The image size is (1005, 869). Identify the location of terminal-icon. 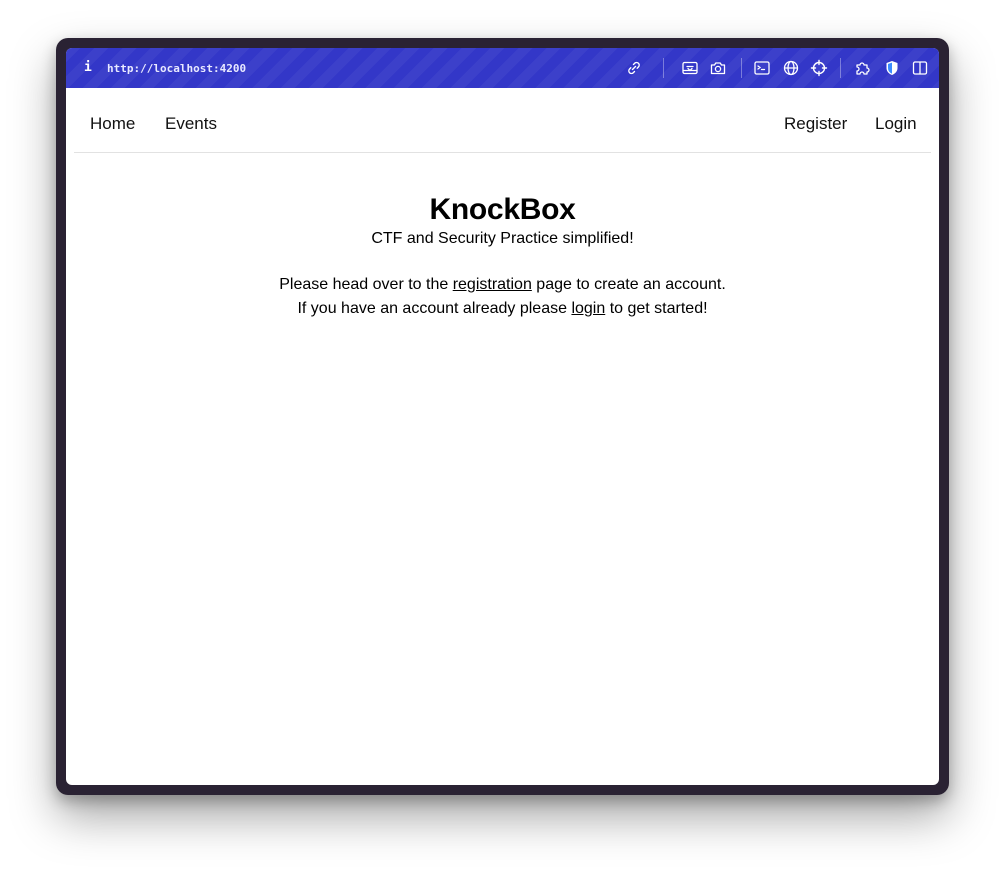
(762, 68).